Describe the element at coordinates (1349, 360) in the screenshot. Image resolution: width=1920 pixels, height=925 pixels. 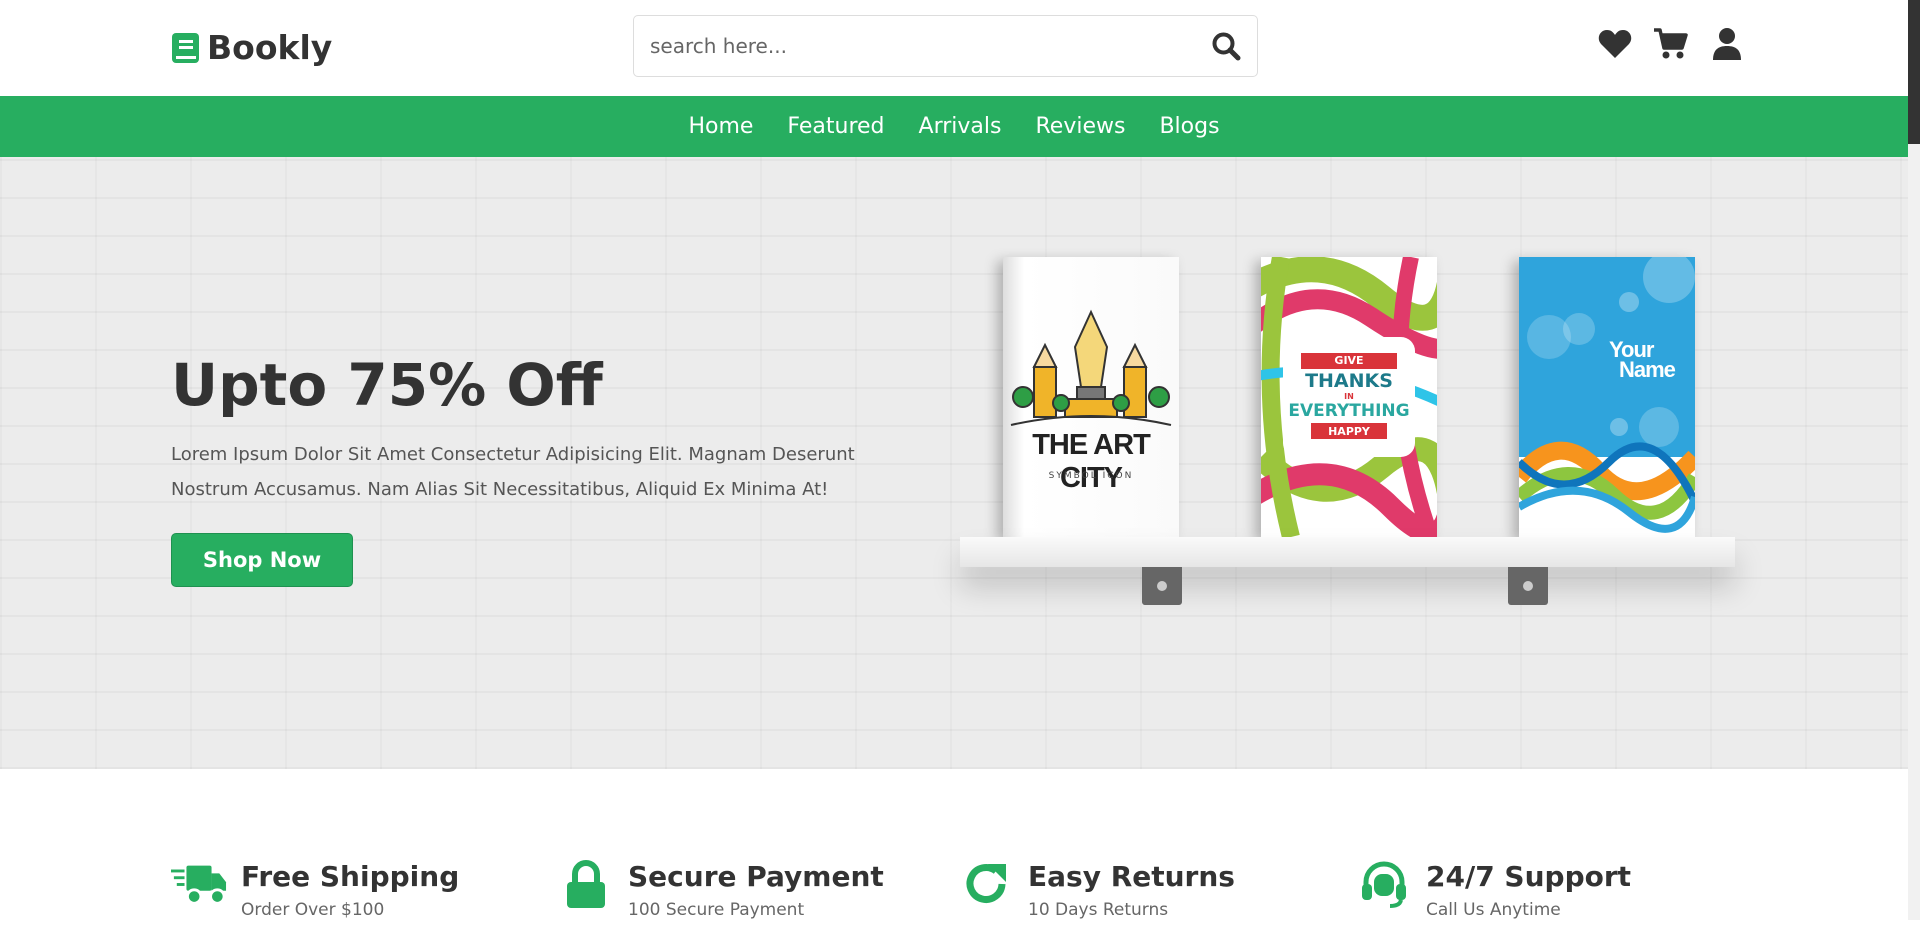
I see `book-line-give: GIVE` at that location.